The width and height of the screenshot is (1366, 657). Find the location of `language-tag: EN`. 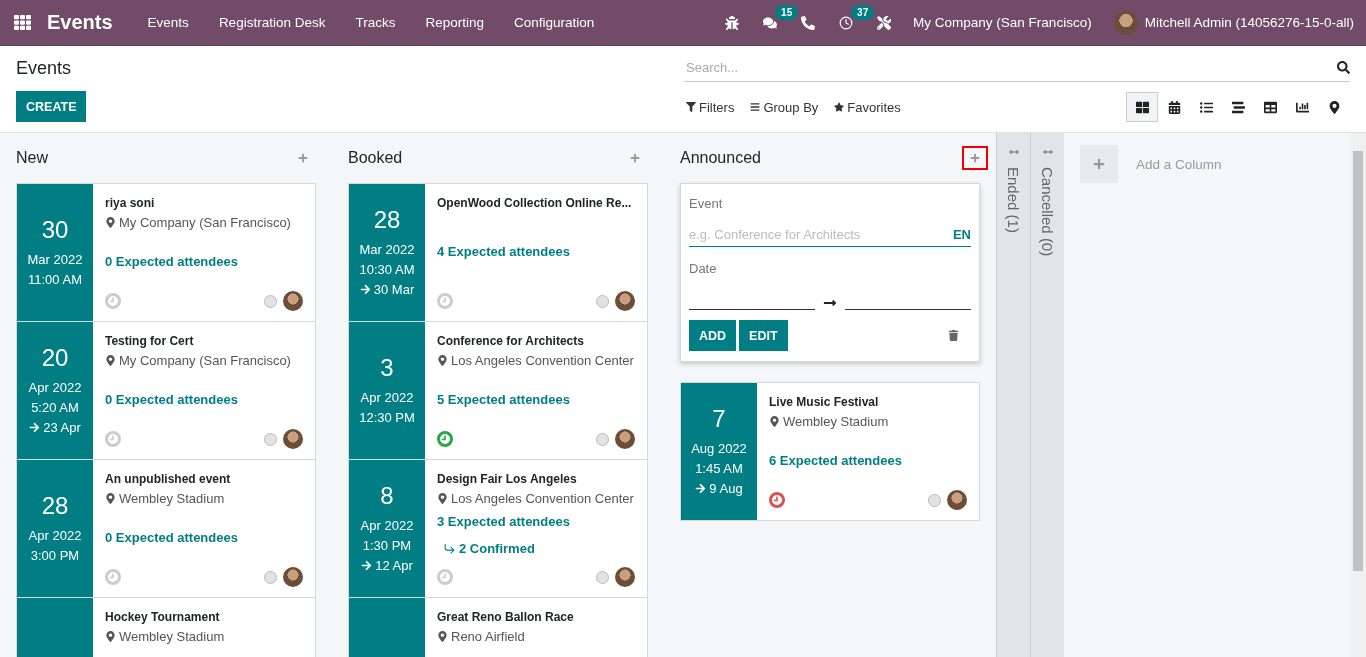

language-tag: EN is located at coordinates (961, 234).